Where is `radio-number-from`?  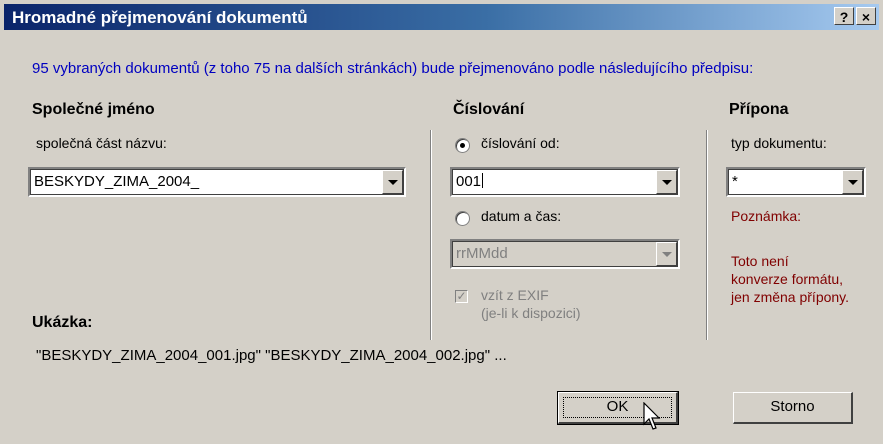
radio-number-from is located at coordinates (462, 145).